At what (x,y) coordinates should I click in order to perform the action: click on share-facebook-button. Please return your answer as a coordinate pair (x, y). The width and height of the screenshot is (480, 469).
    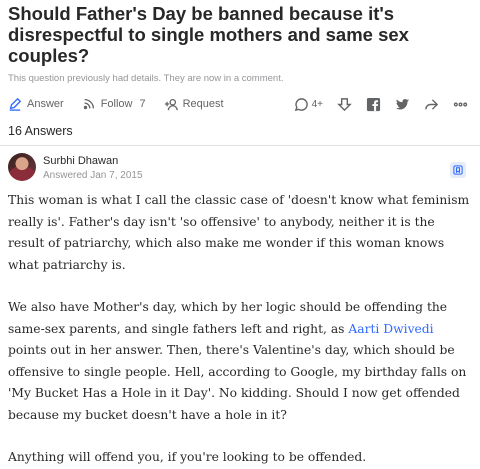
    Looking at the image, I should click on (373, 104).